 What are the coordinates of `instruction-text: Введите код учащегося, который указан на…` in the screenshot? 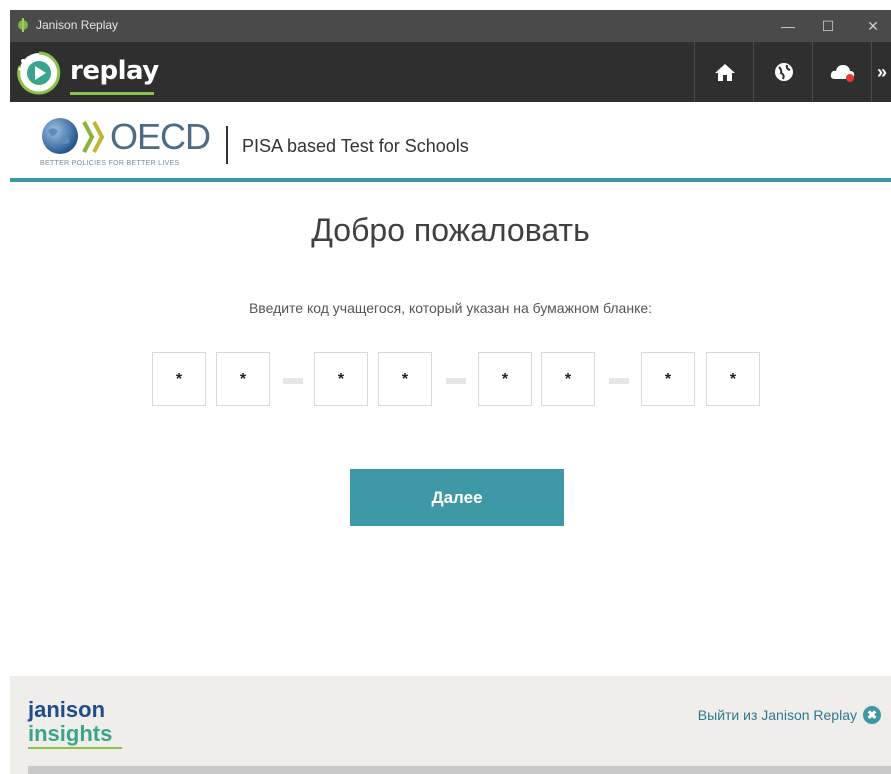 It's located at (450, 308).